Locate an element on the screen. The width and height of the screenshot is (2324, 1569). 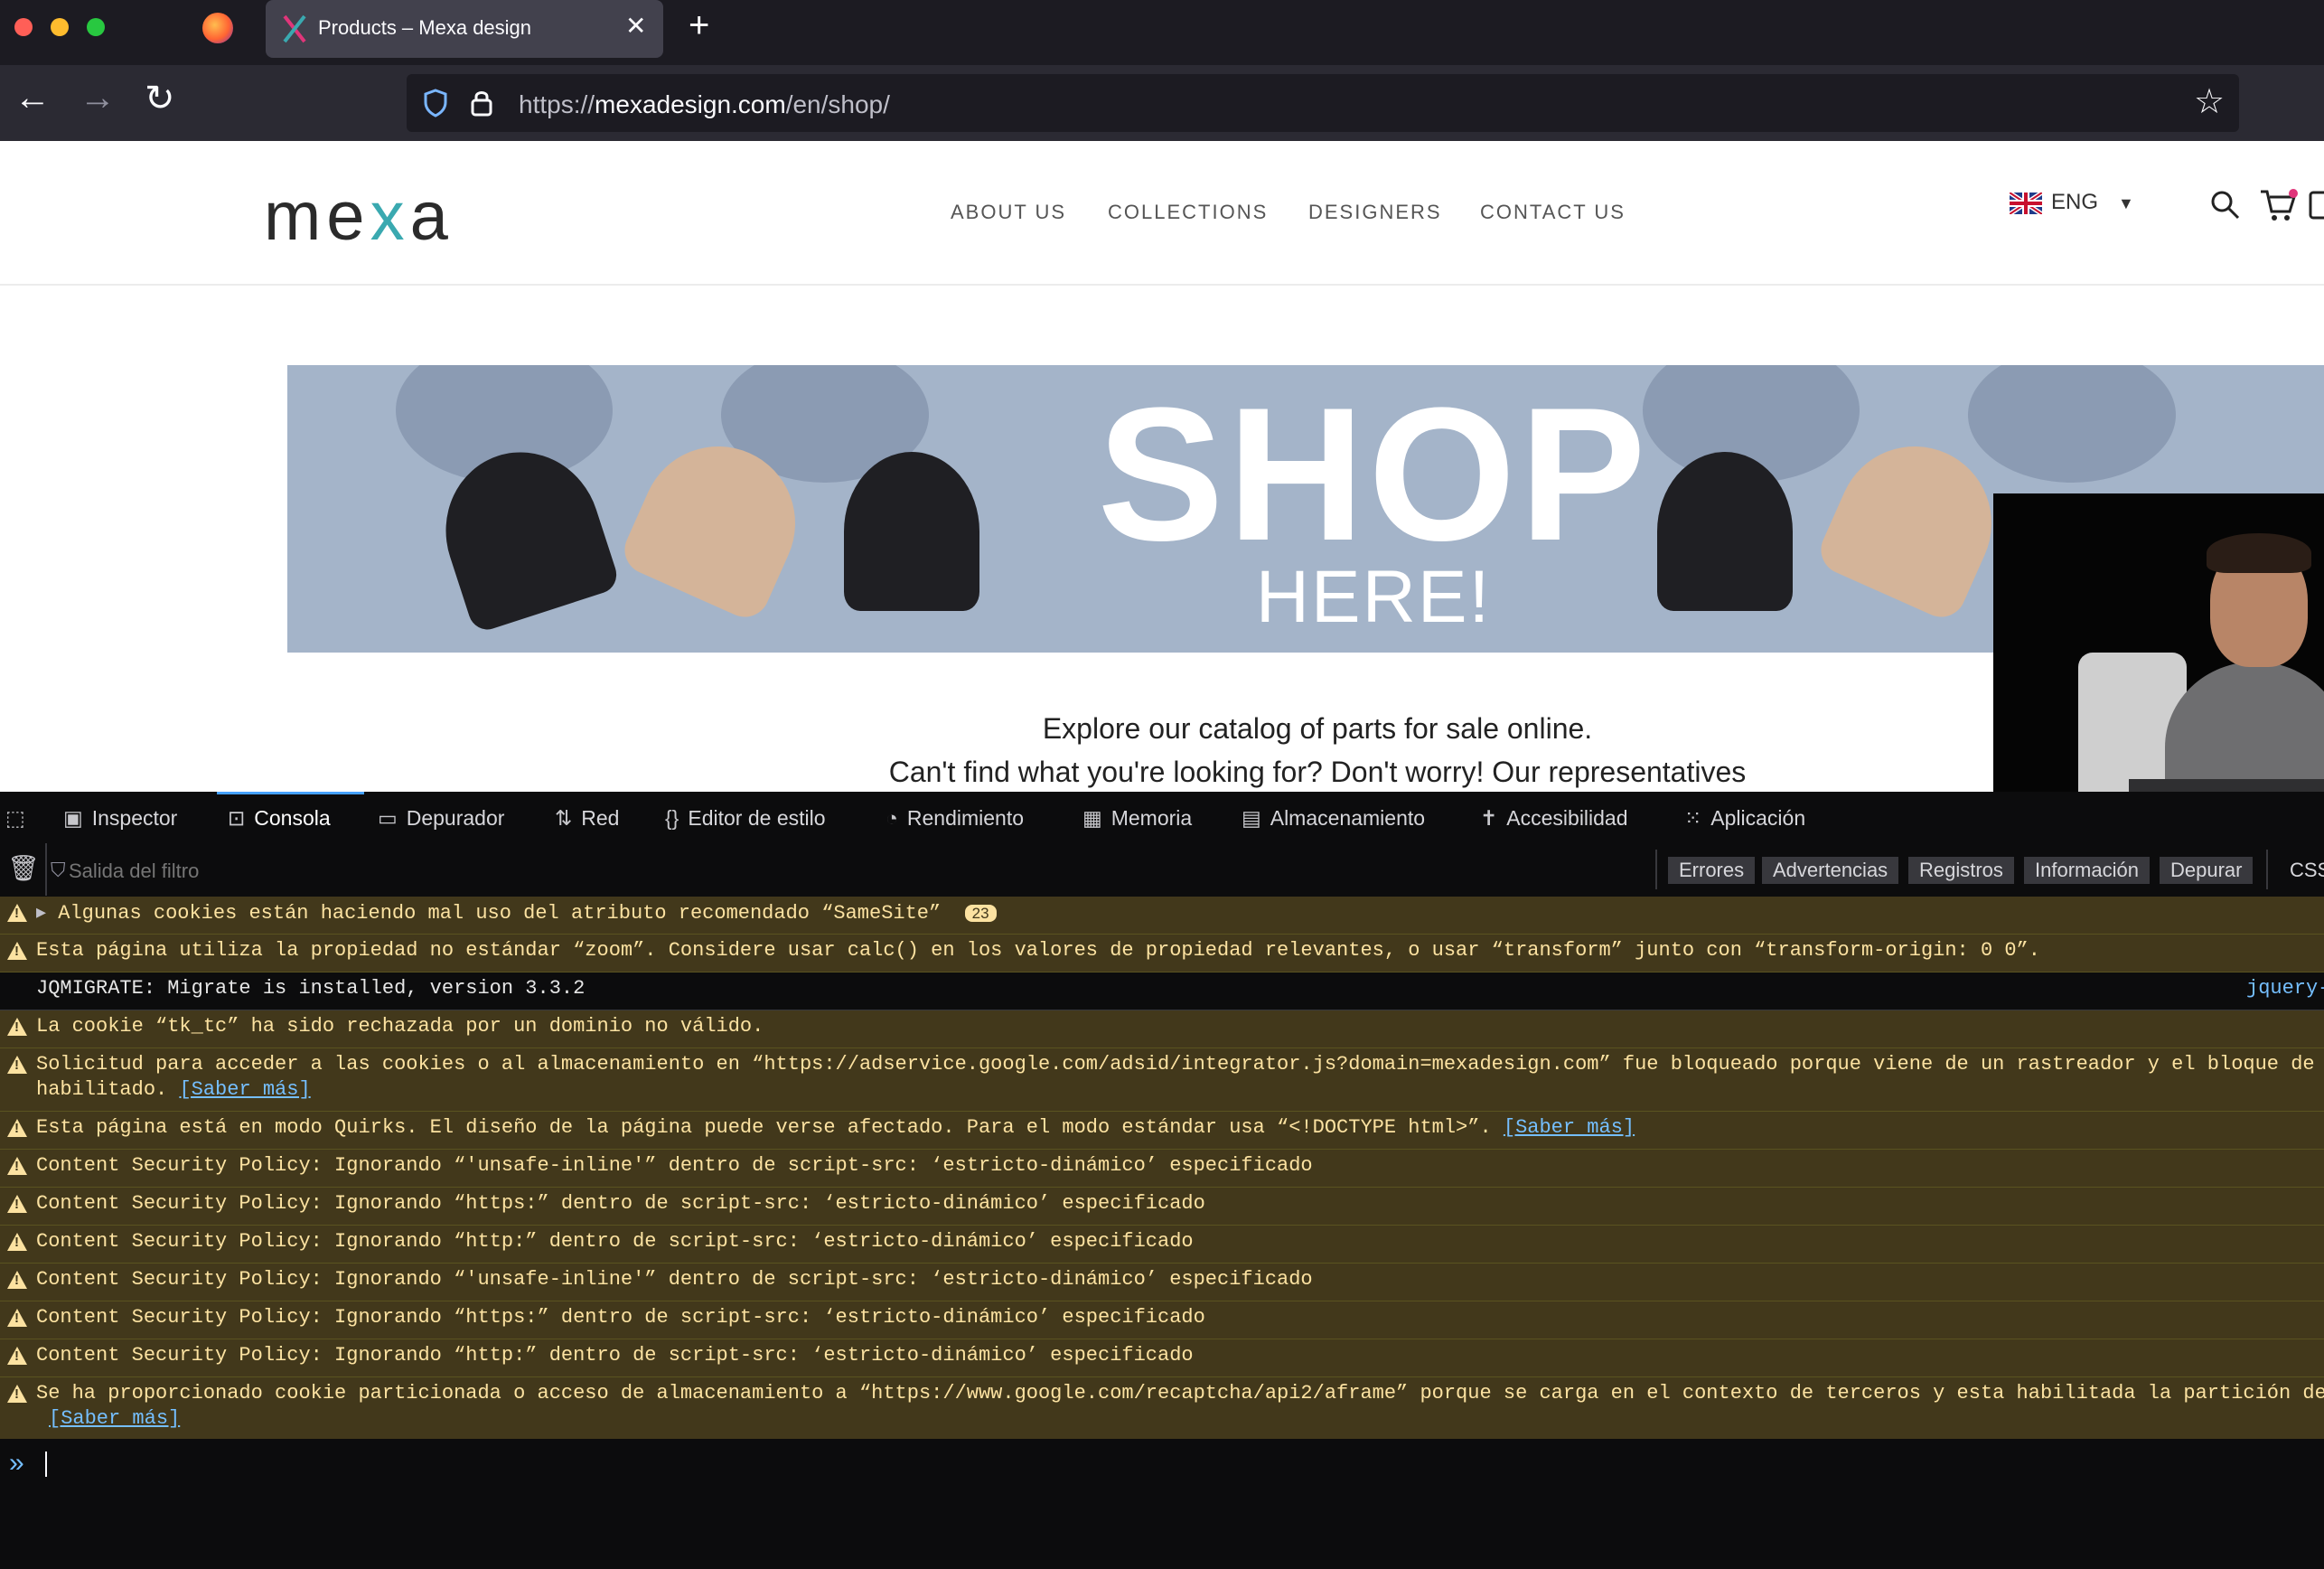
url-text: https://mexadesign.com/en/shop/ is located at coordinates (704, 104).